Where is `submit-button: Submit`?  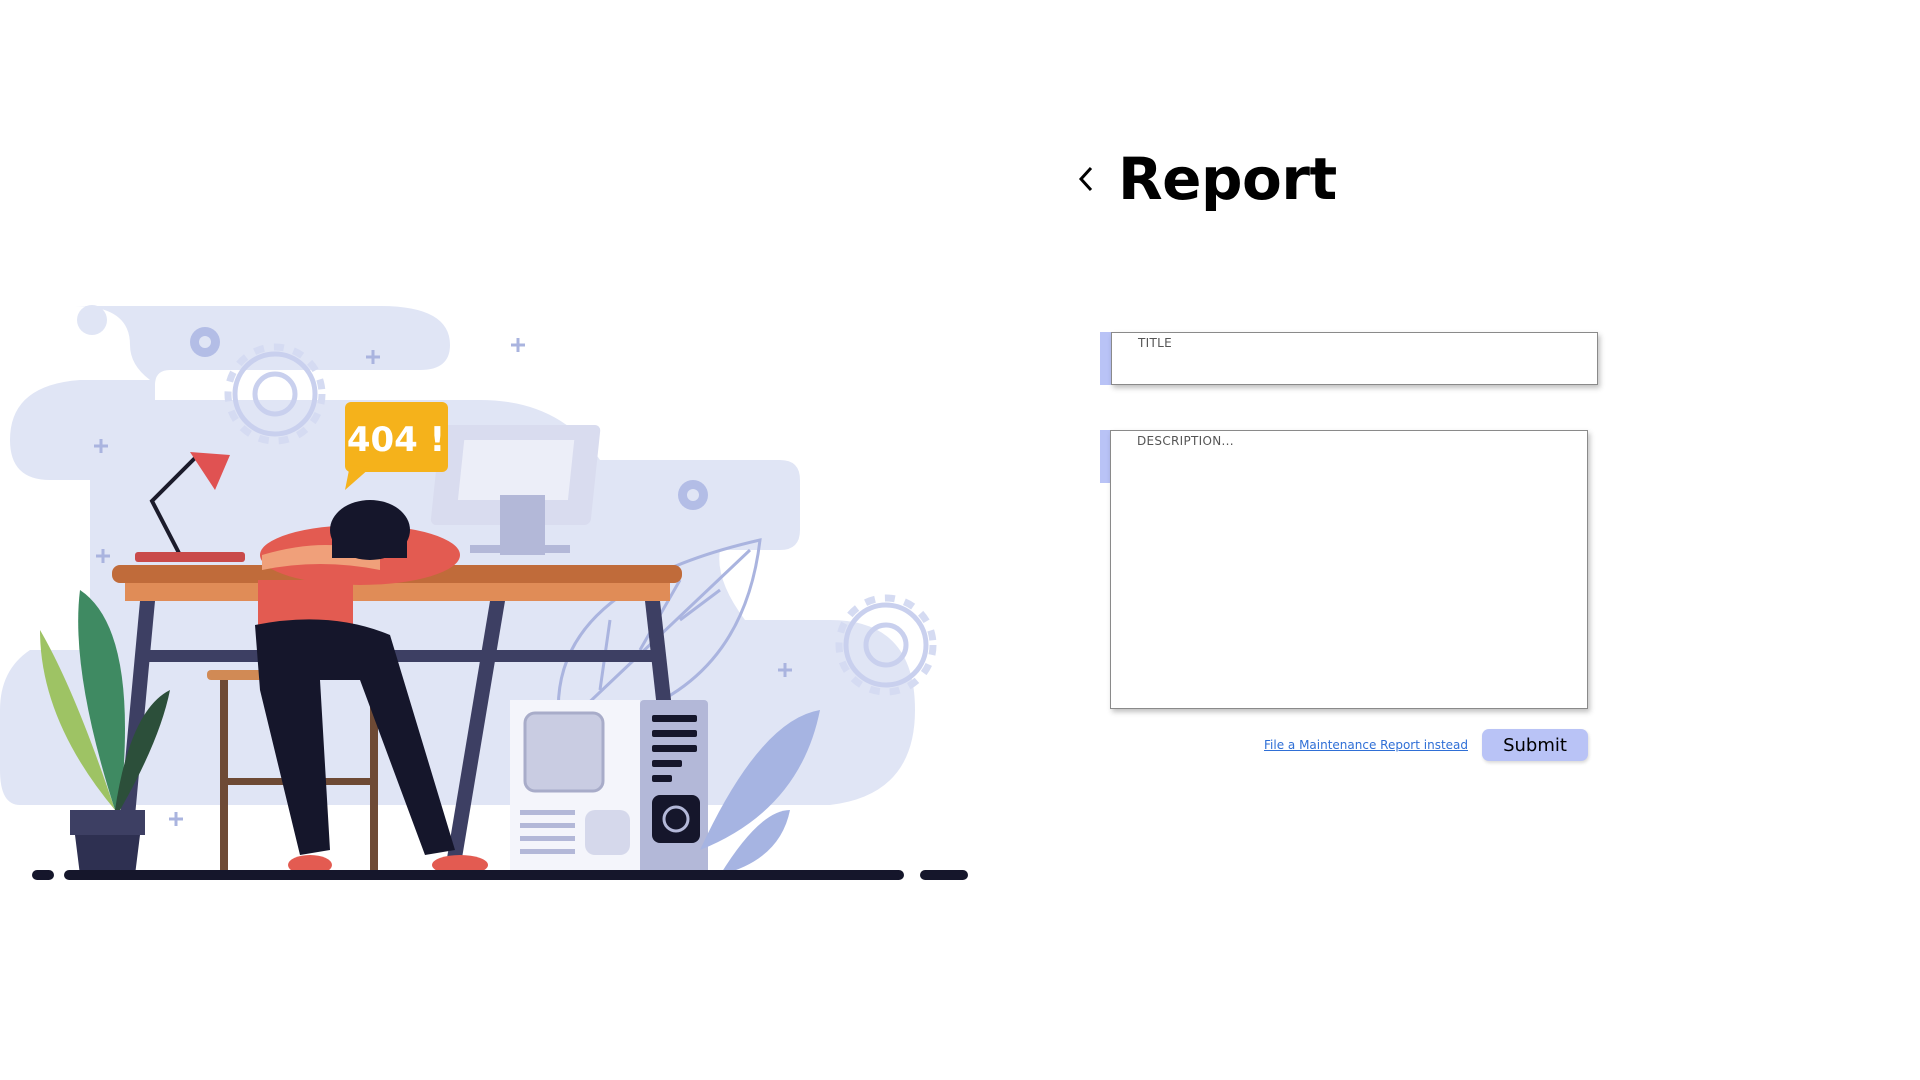 submit-button: Submit is located at coordinates (1535, 745).